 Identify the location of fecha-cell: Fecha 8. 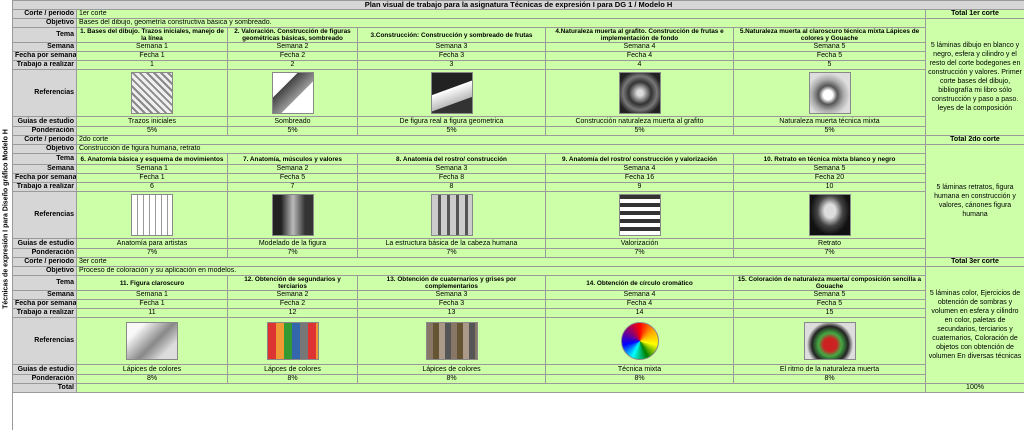
(451, 178).